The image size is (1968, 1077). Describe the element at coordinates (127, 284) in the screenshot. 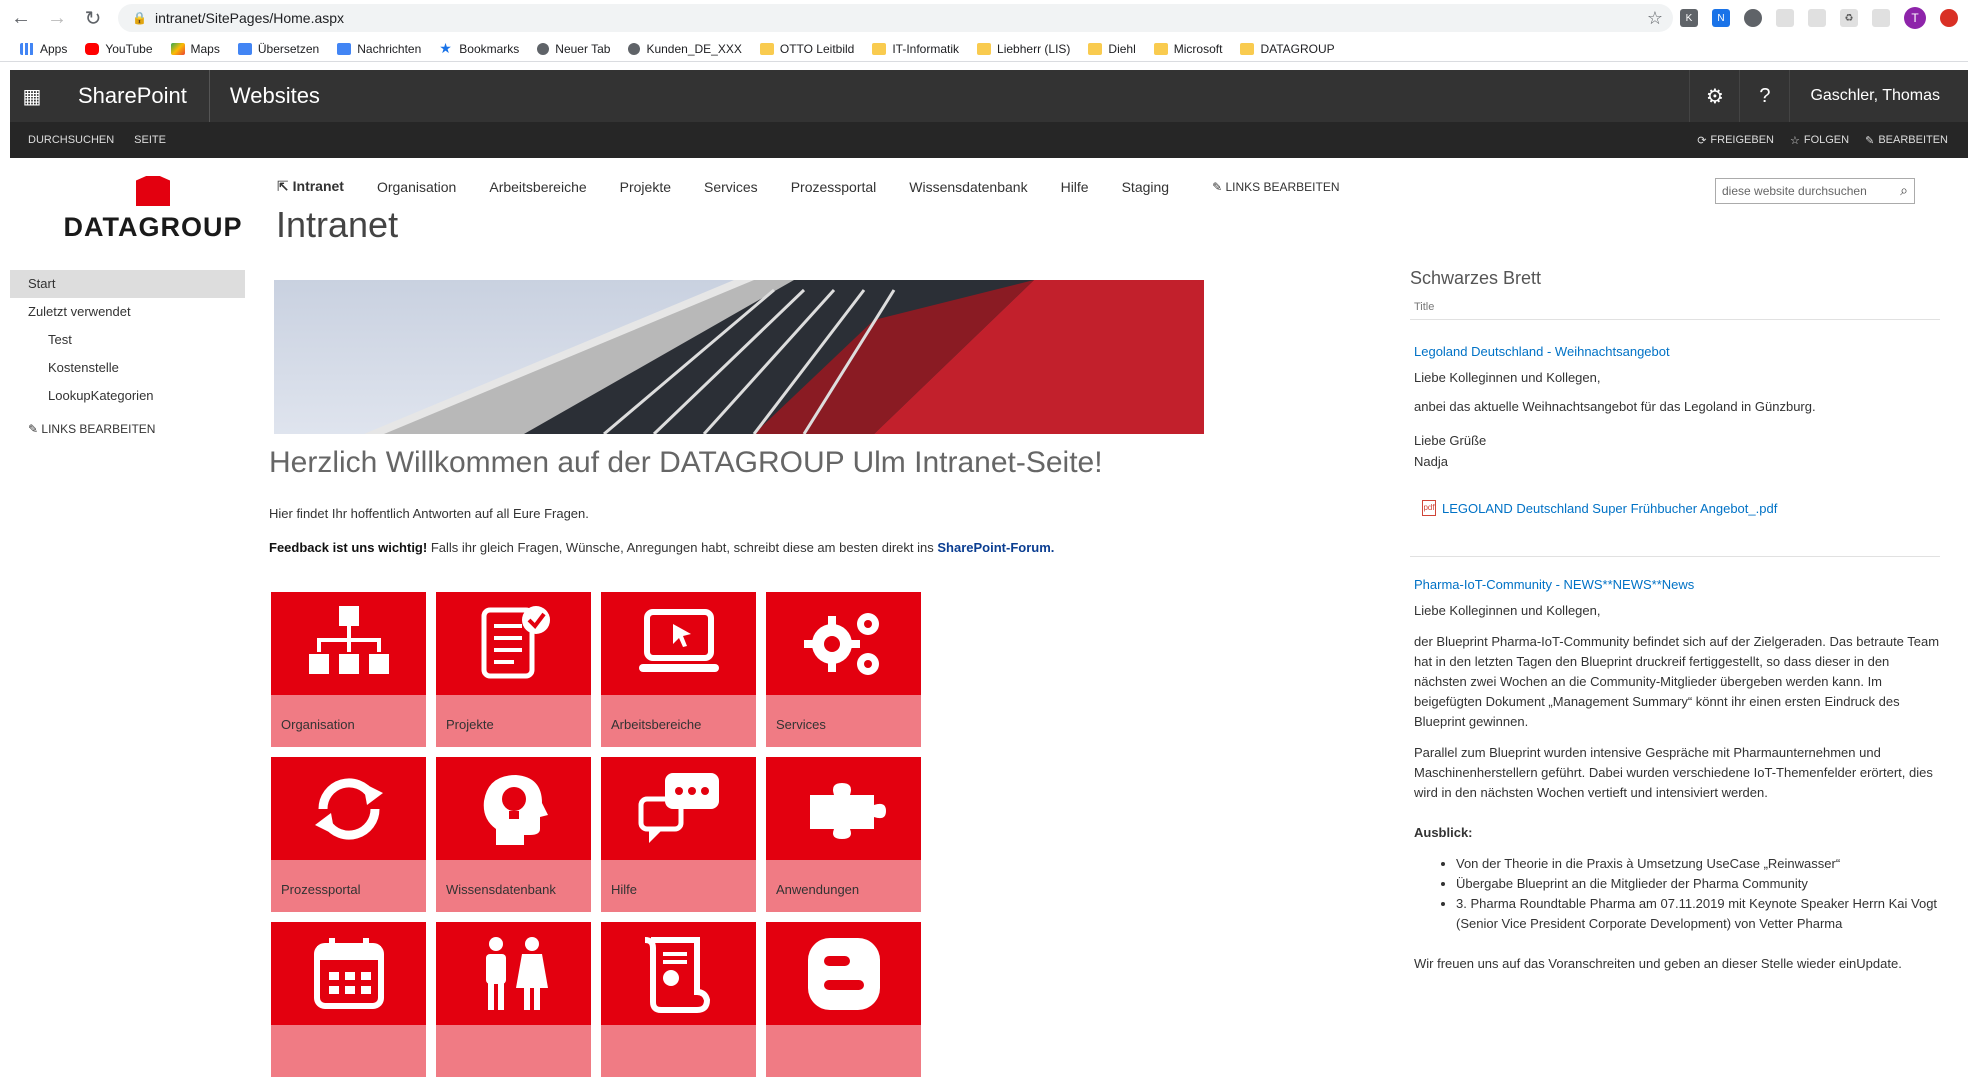

I see `ql-start: Start` at that location.